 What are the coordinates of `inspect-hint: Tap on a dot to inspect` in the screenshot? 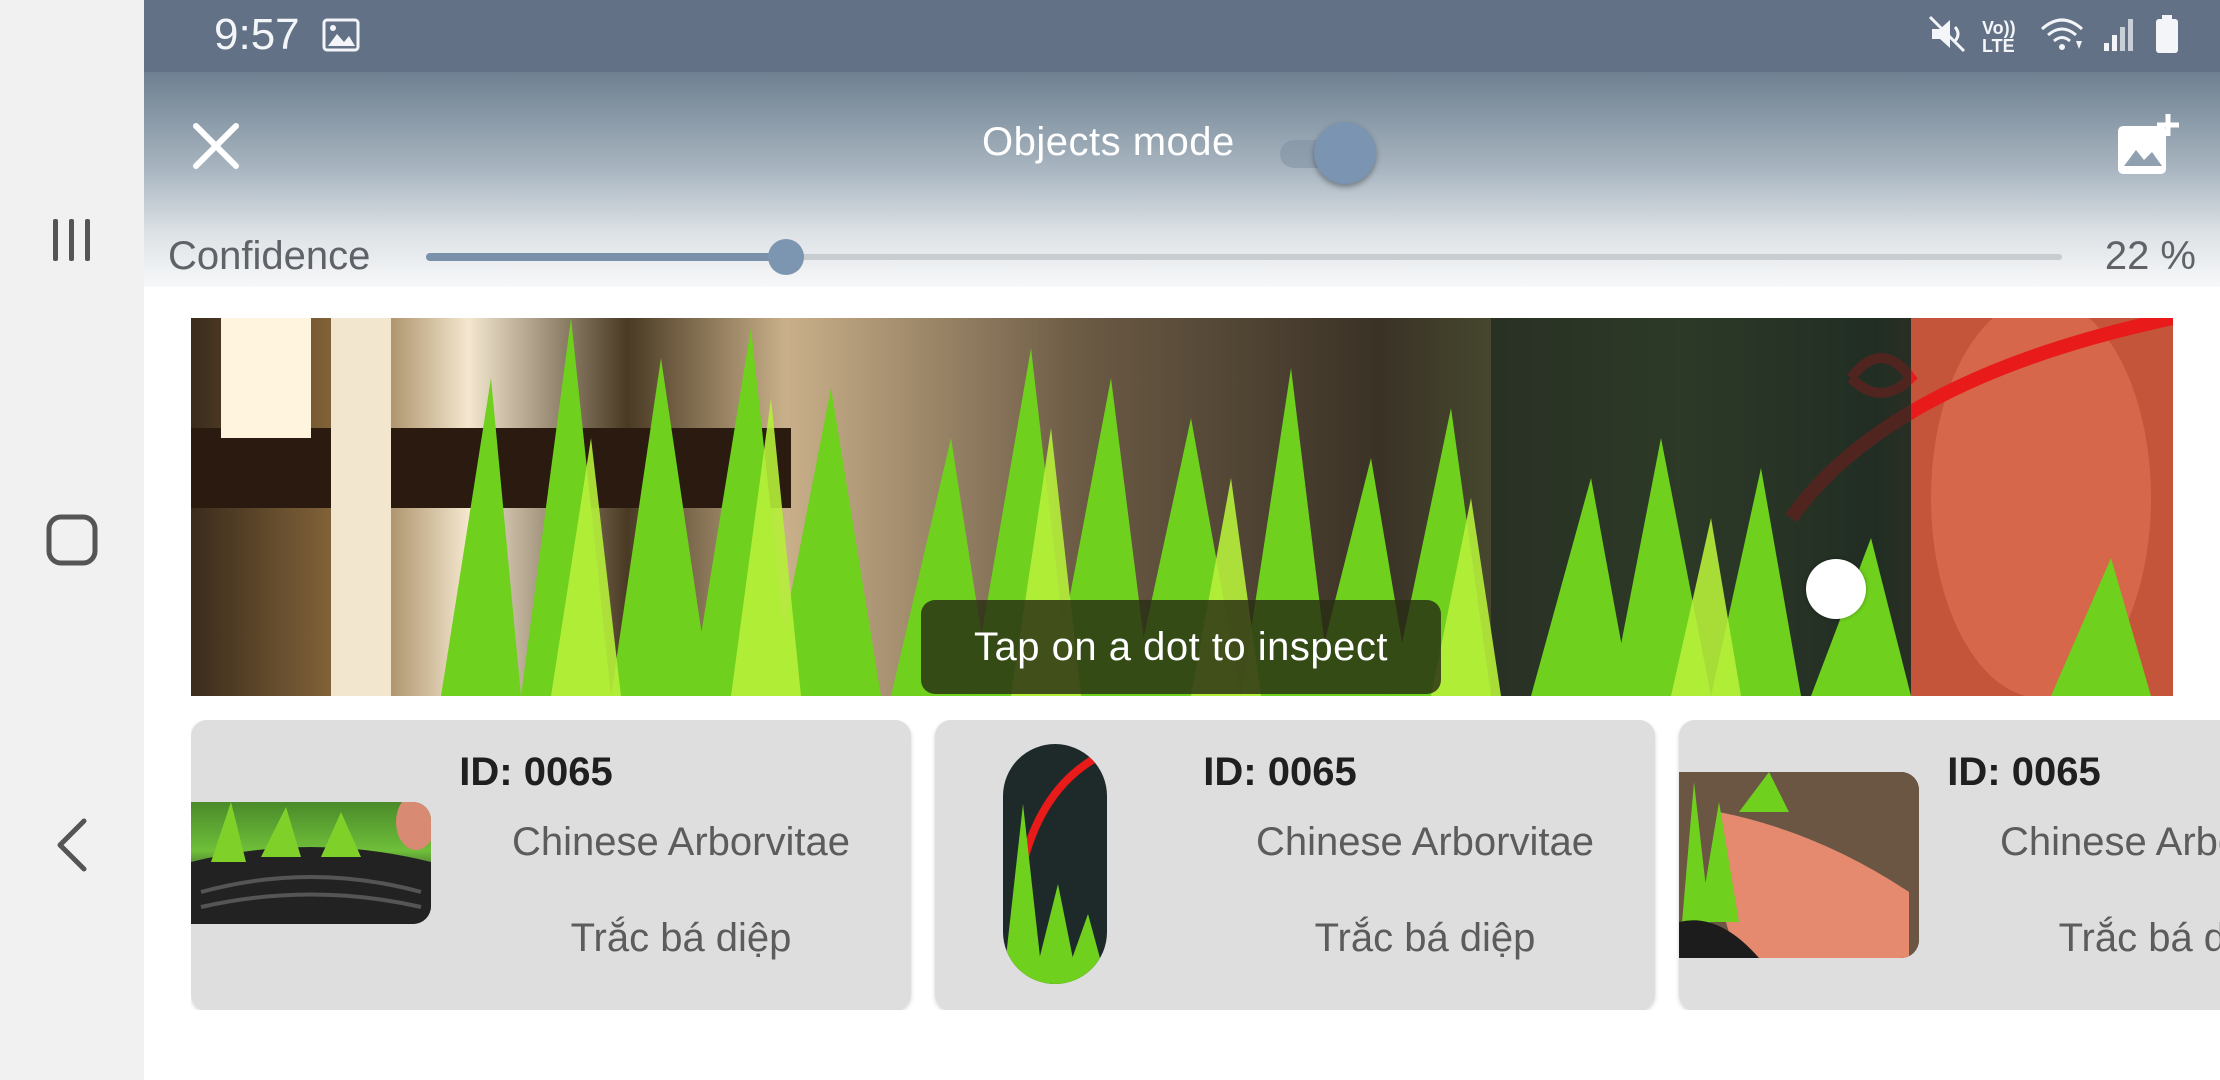 It's located at (1181, 647).